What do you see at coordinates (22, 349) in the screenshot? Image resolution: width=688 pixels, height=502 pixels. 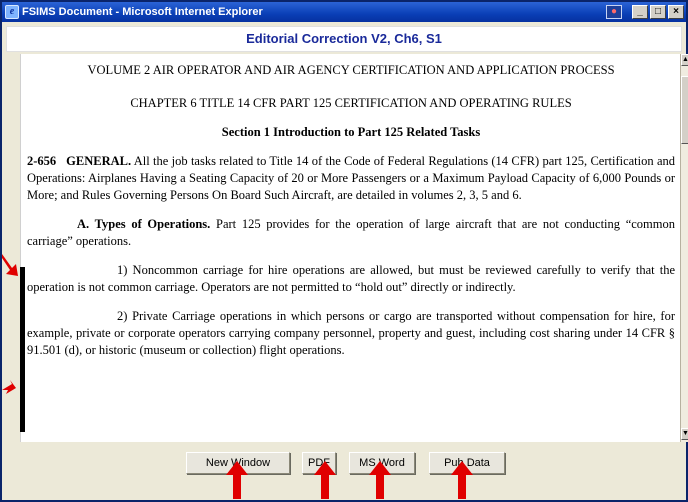 I see `change-bar` at bounding box center [22, 349].